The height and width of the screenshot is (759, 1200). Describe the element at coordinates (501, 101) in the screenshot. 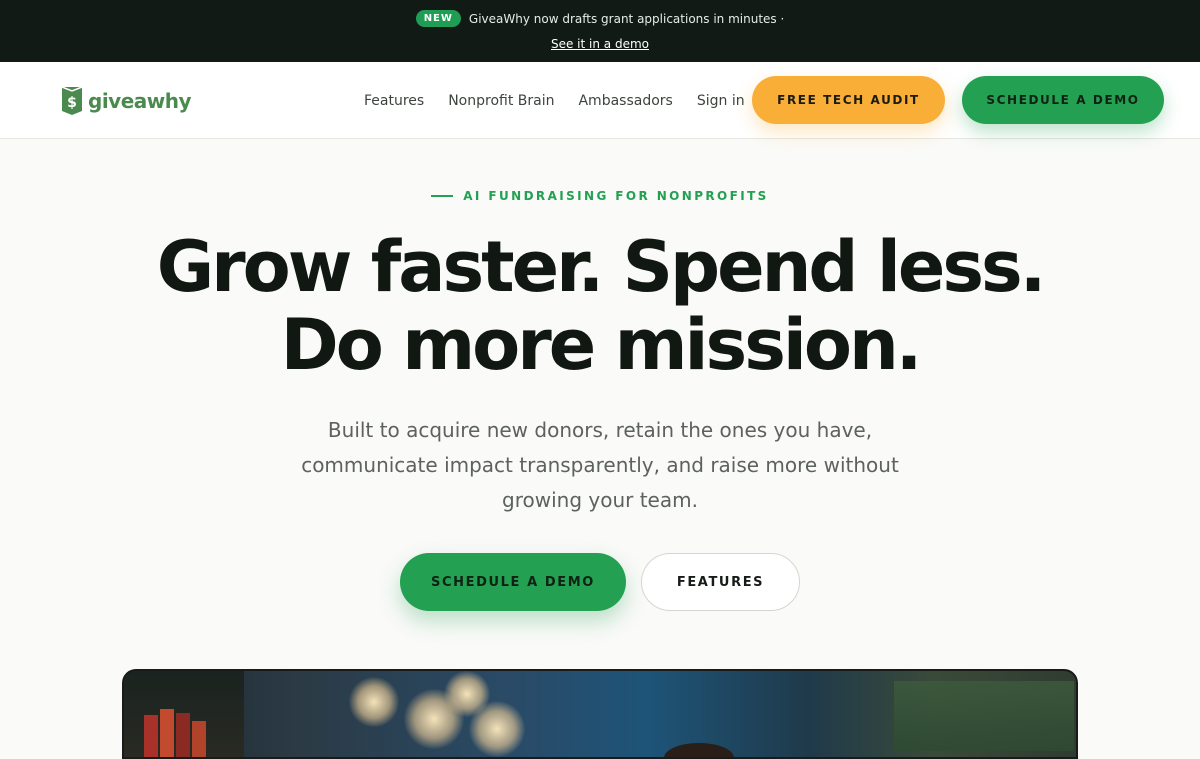

I see `nav-link-nonprofit-brain: Nonprofit Brain` at that location.